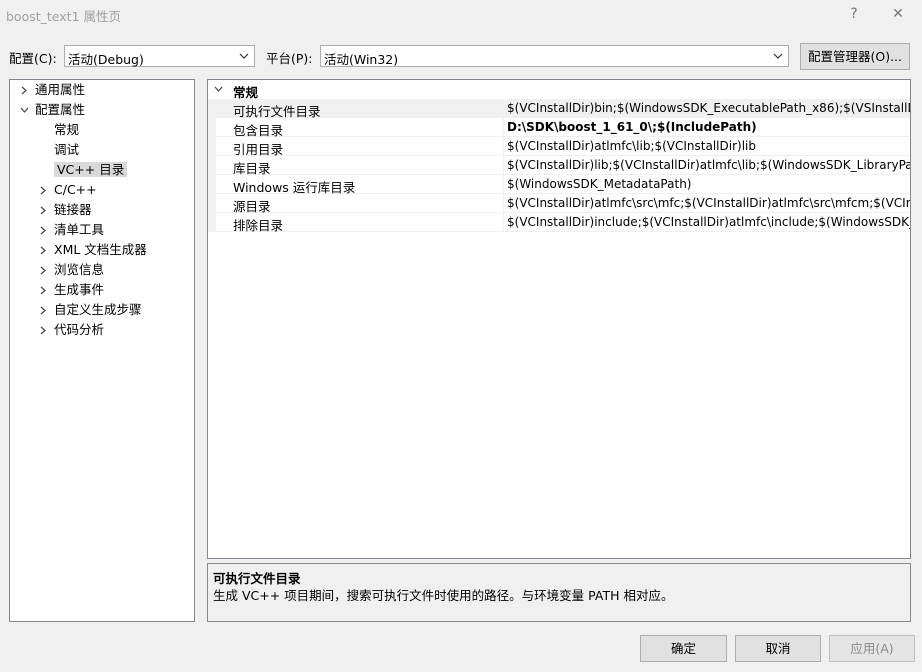  I want to click on tree-item: 调试, so click(66, 150).